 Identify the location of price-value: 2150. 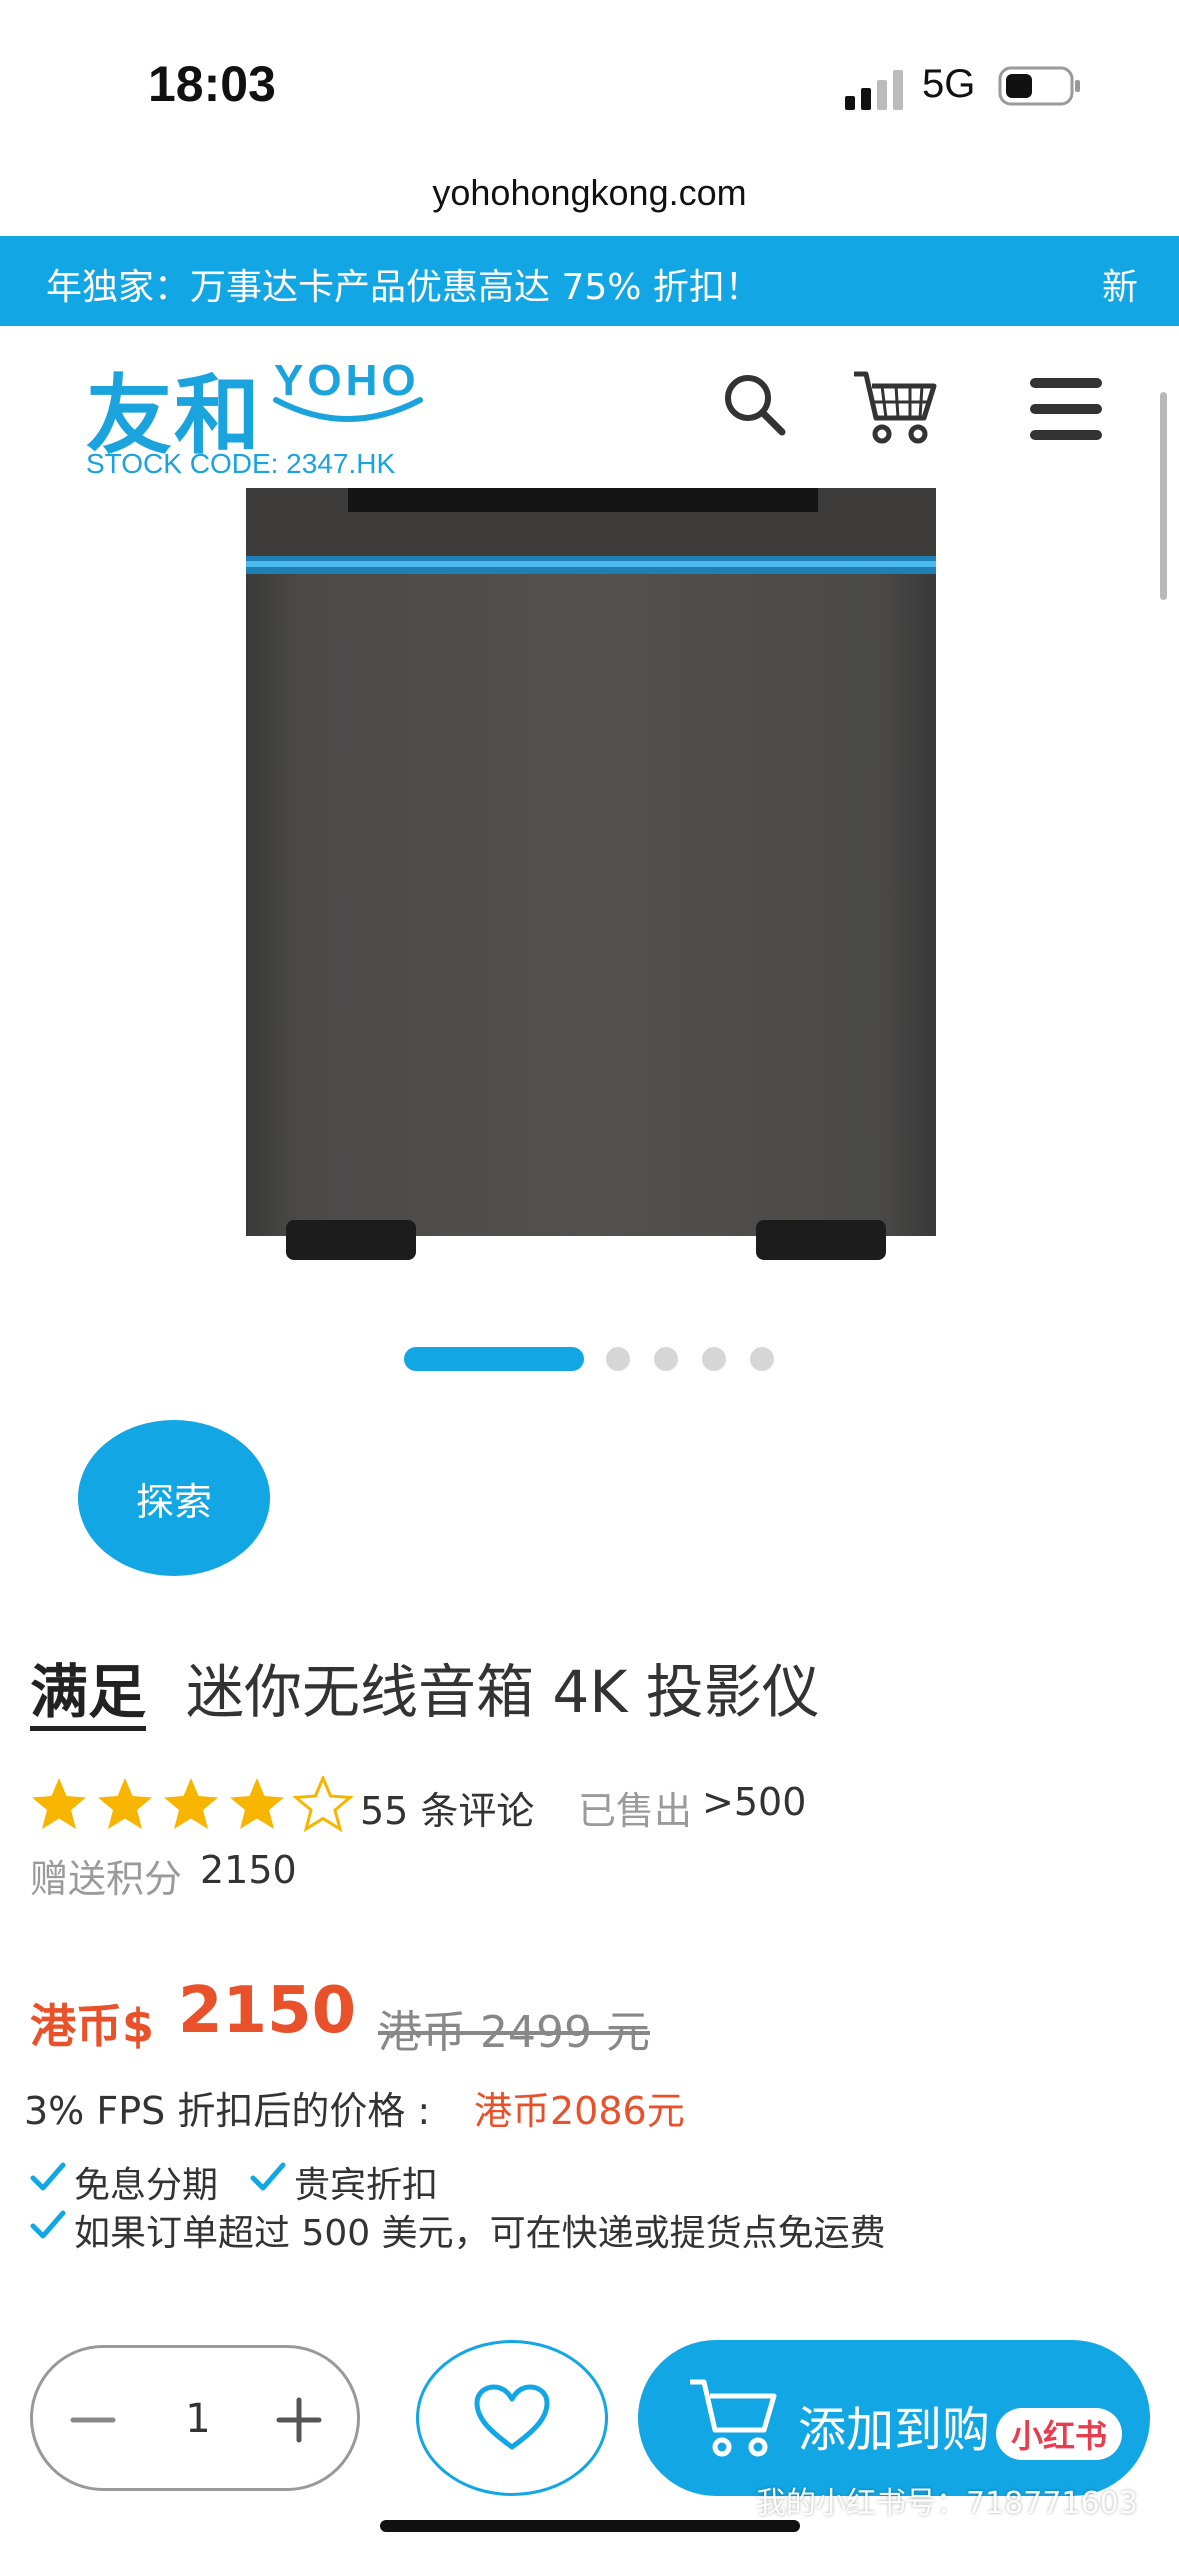
(267, 2011).